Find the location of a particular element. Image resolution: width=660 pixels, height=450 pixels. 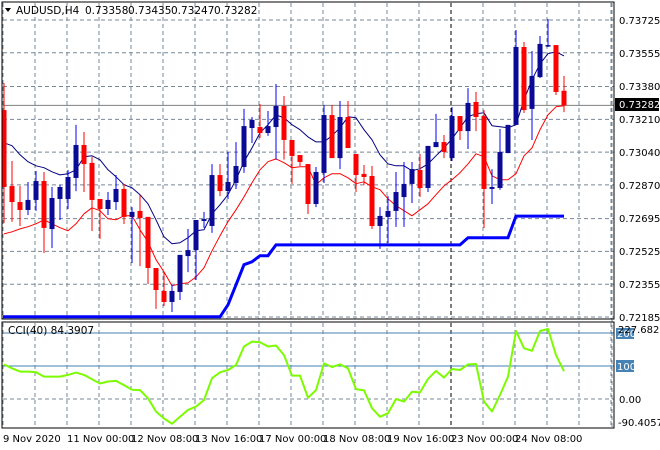

price-tick: 0.73555 is located at coordinates (639, 54).